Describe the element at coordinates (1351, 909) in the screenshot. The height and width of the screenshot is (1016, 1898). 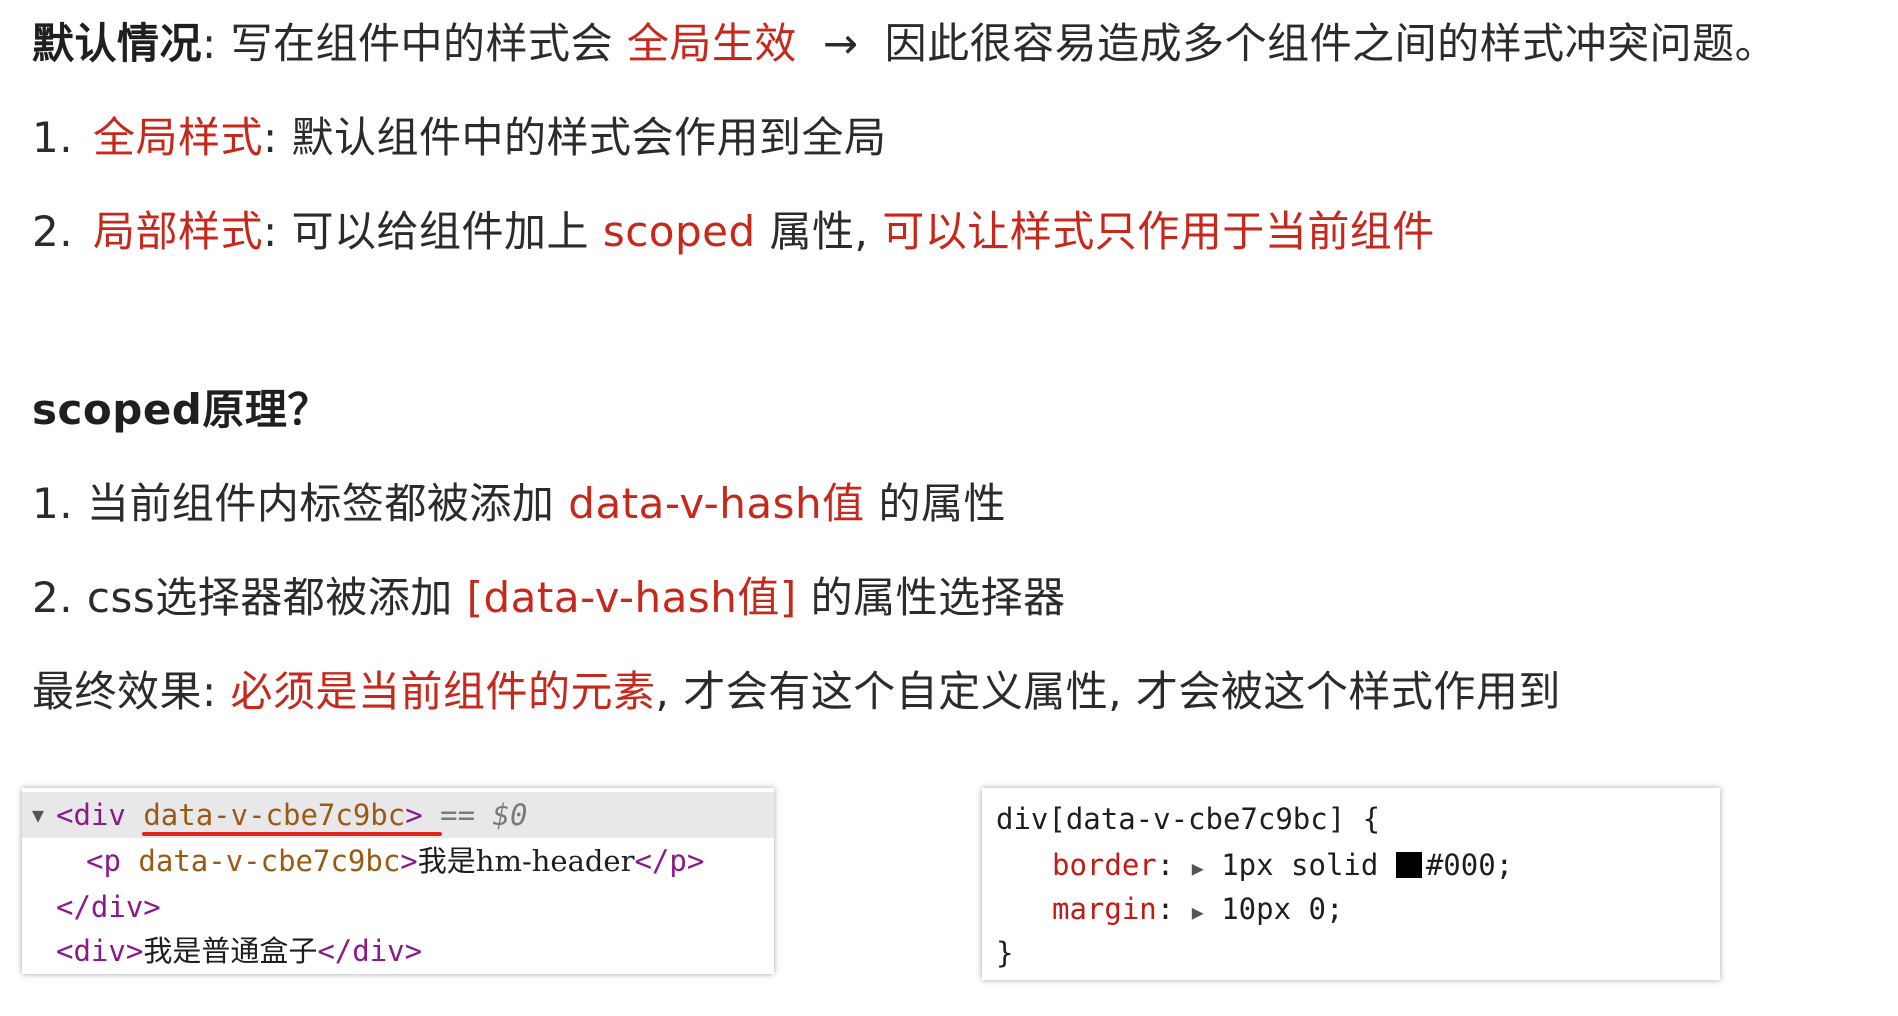
I see `css-prop-margin: margin: ▶ 10px 0;` at that location.